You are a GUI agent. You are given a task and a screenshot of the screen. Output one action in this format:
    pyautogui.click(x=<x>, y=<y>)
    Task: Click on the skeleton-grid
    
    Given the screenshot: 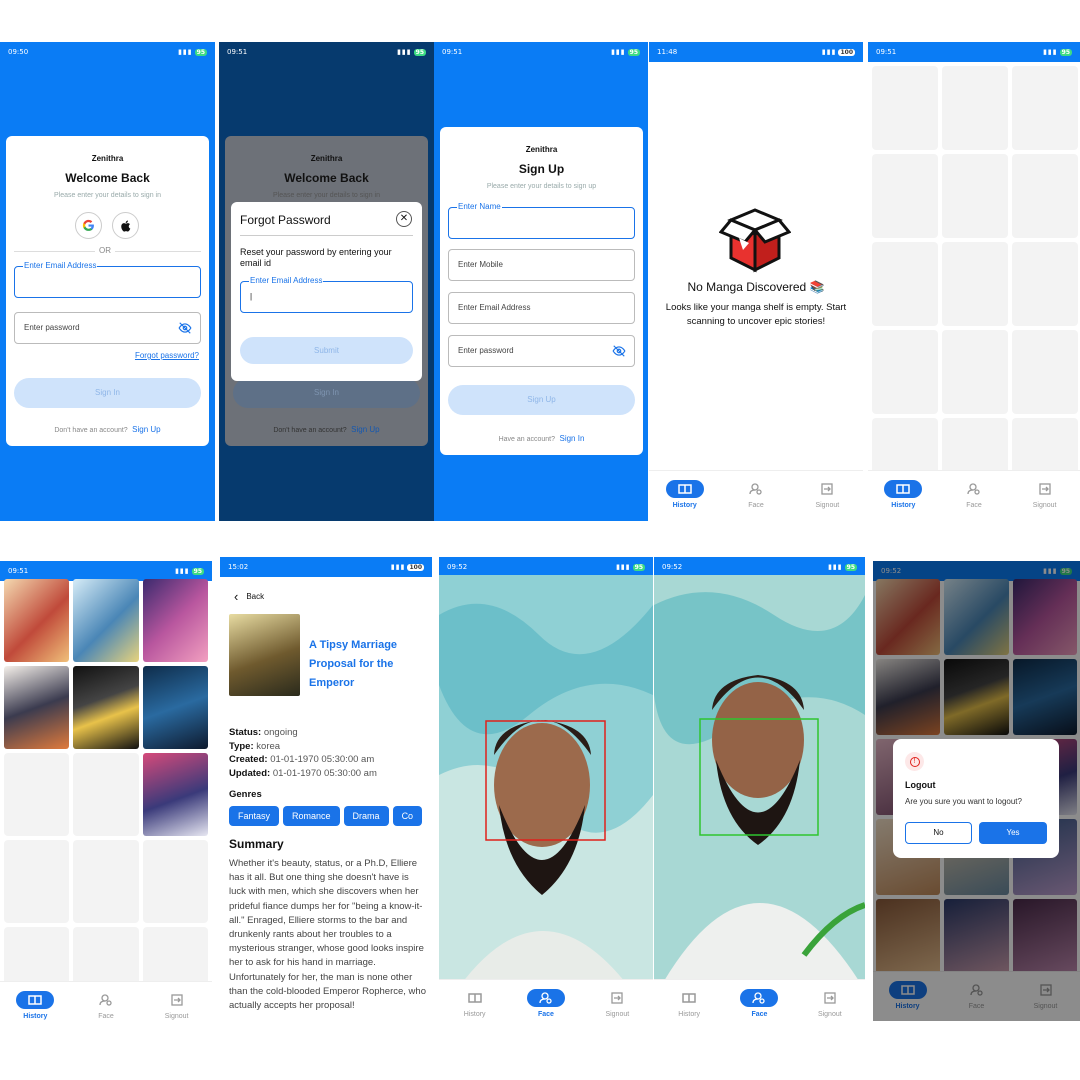 What is the action you would take?
    pyautogui.click(x=975, y=284)
    